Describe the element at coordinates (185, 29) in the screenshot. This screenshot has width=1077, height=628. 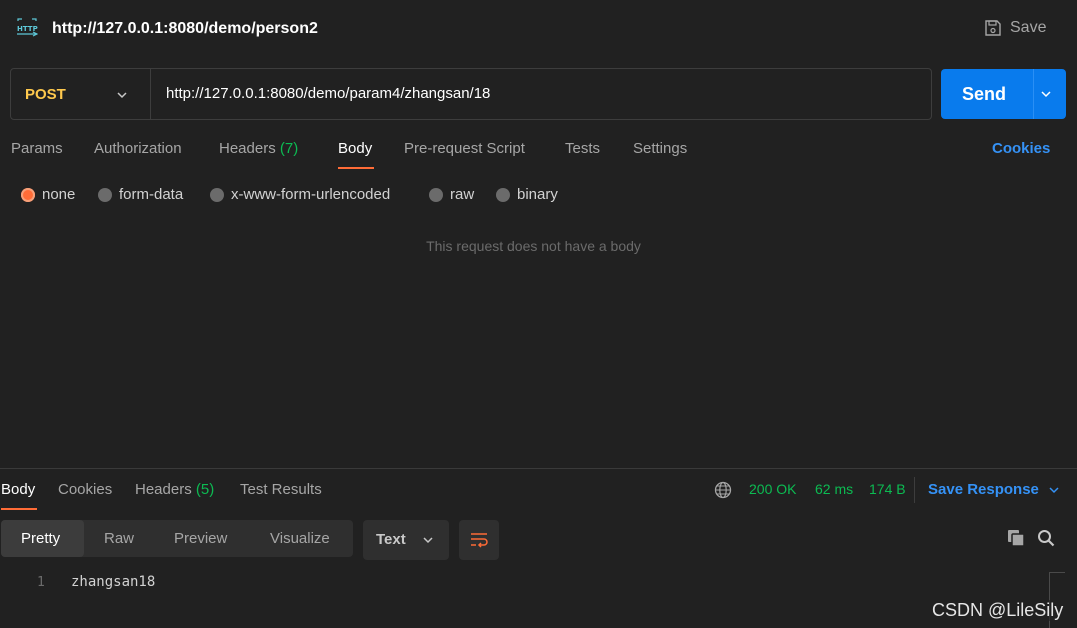
I see `request-title: http://127.0.0.1:8080/demo/person2` at that location.